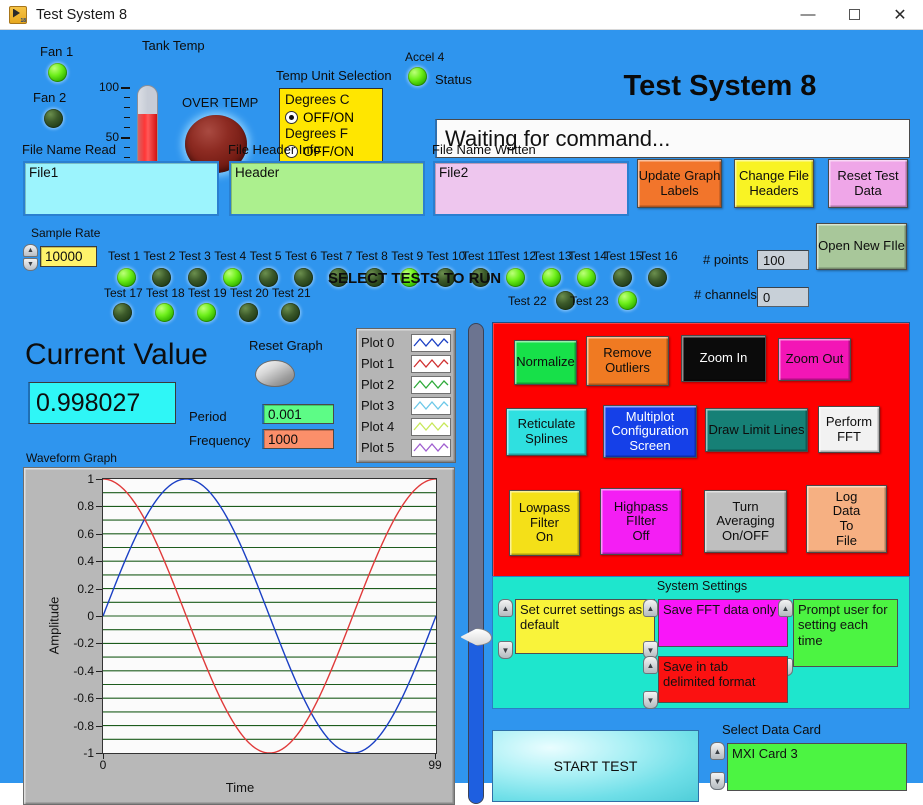  Describe the element at coordinates (814, 359) in the screenshot. I see `zoom-out-button: Zoom Out` at that location.